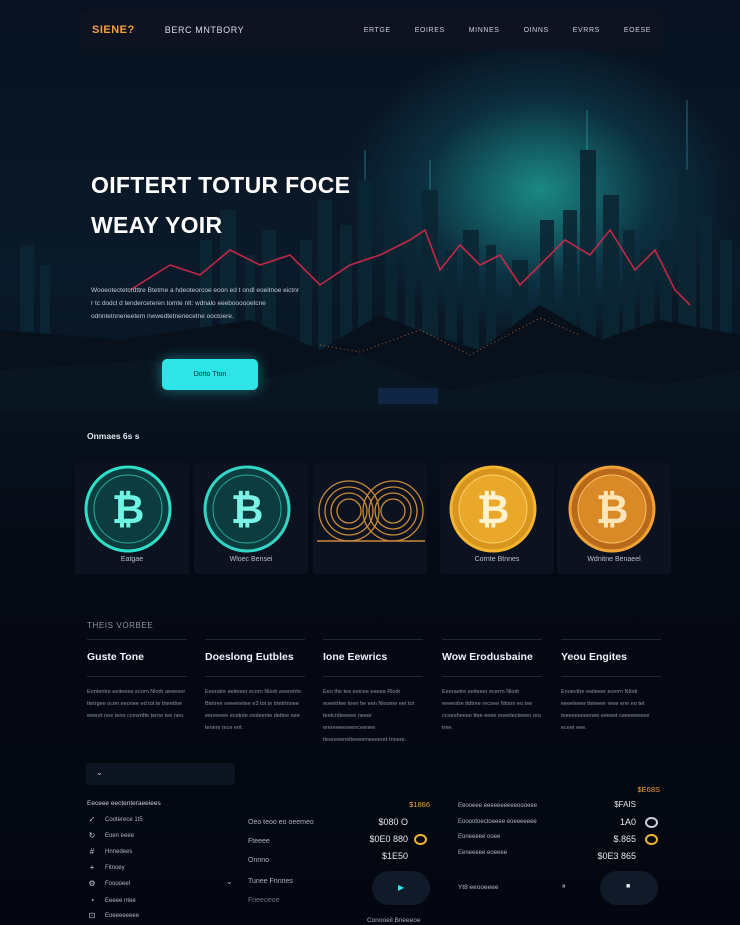  What do you see at coordinates (377, 30) in the screenshot?
I see `nav-link-1: ERTGE` at bounding box center [377, 30].